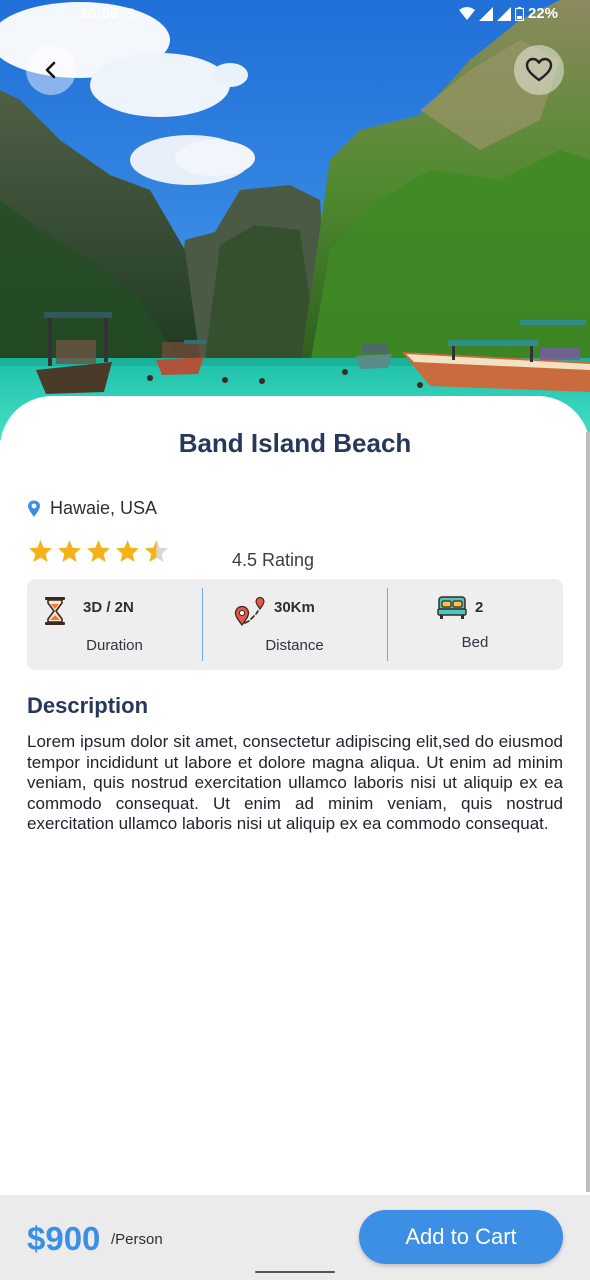  What do you see at coordinates (295, 1272) in the screenshot?
I see `home-indicator` at bounding box center [295, 1272].